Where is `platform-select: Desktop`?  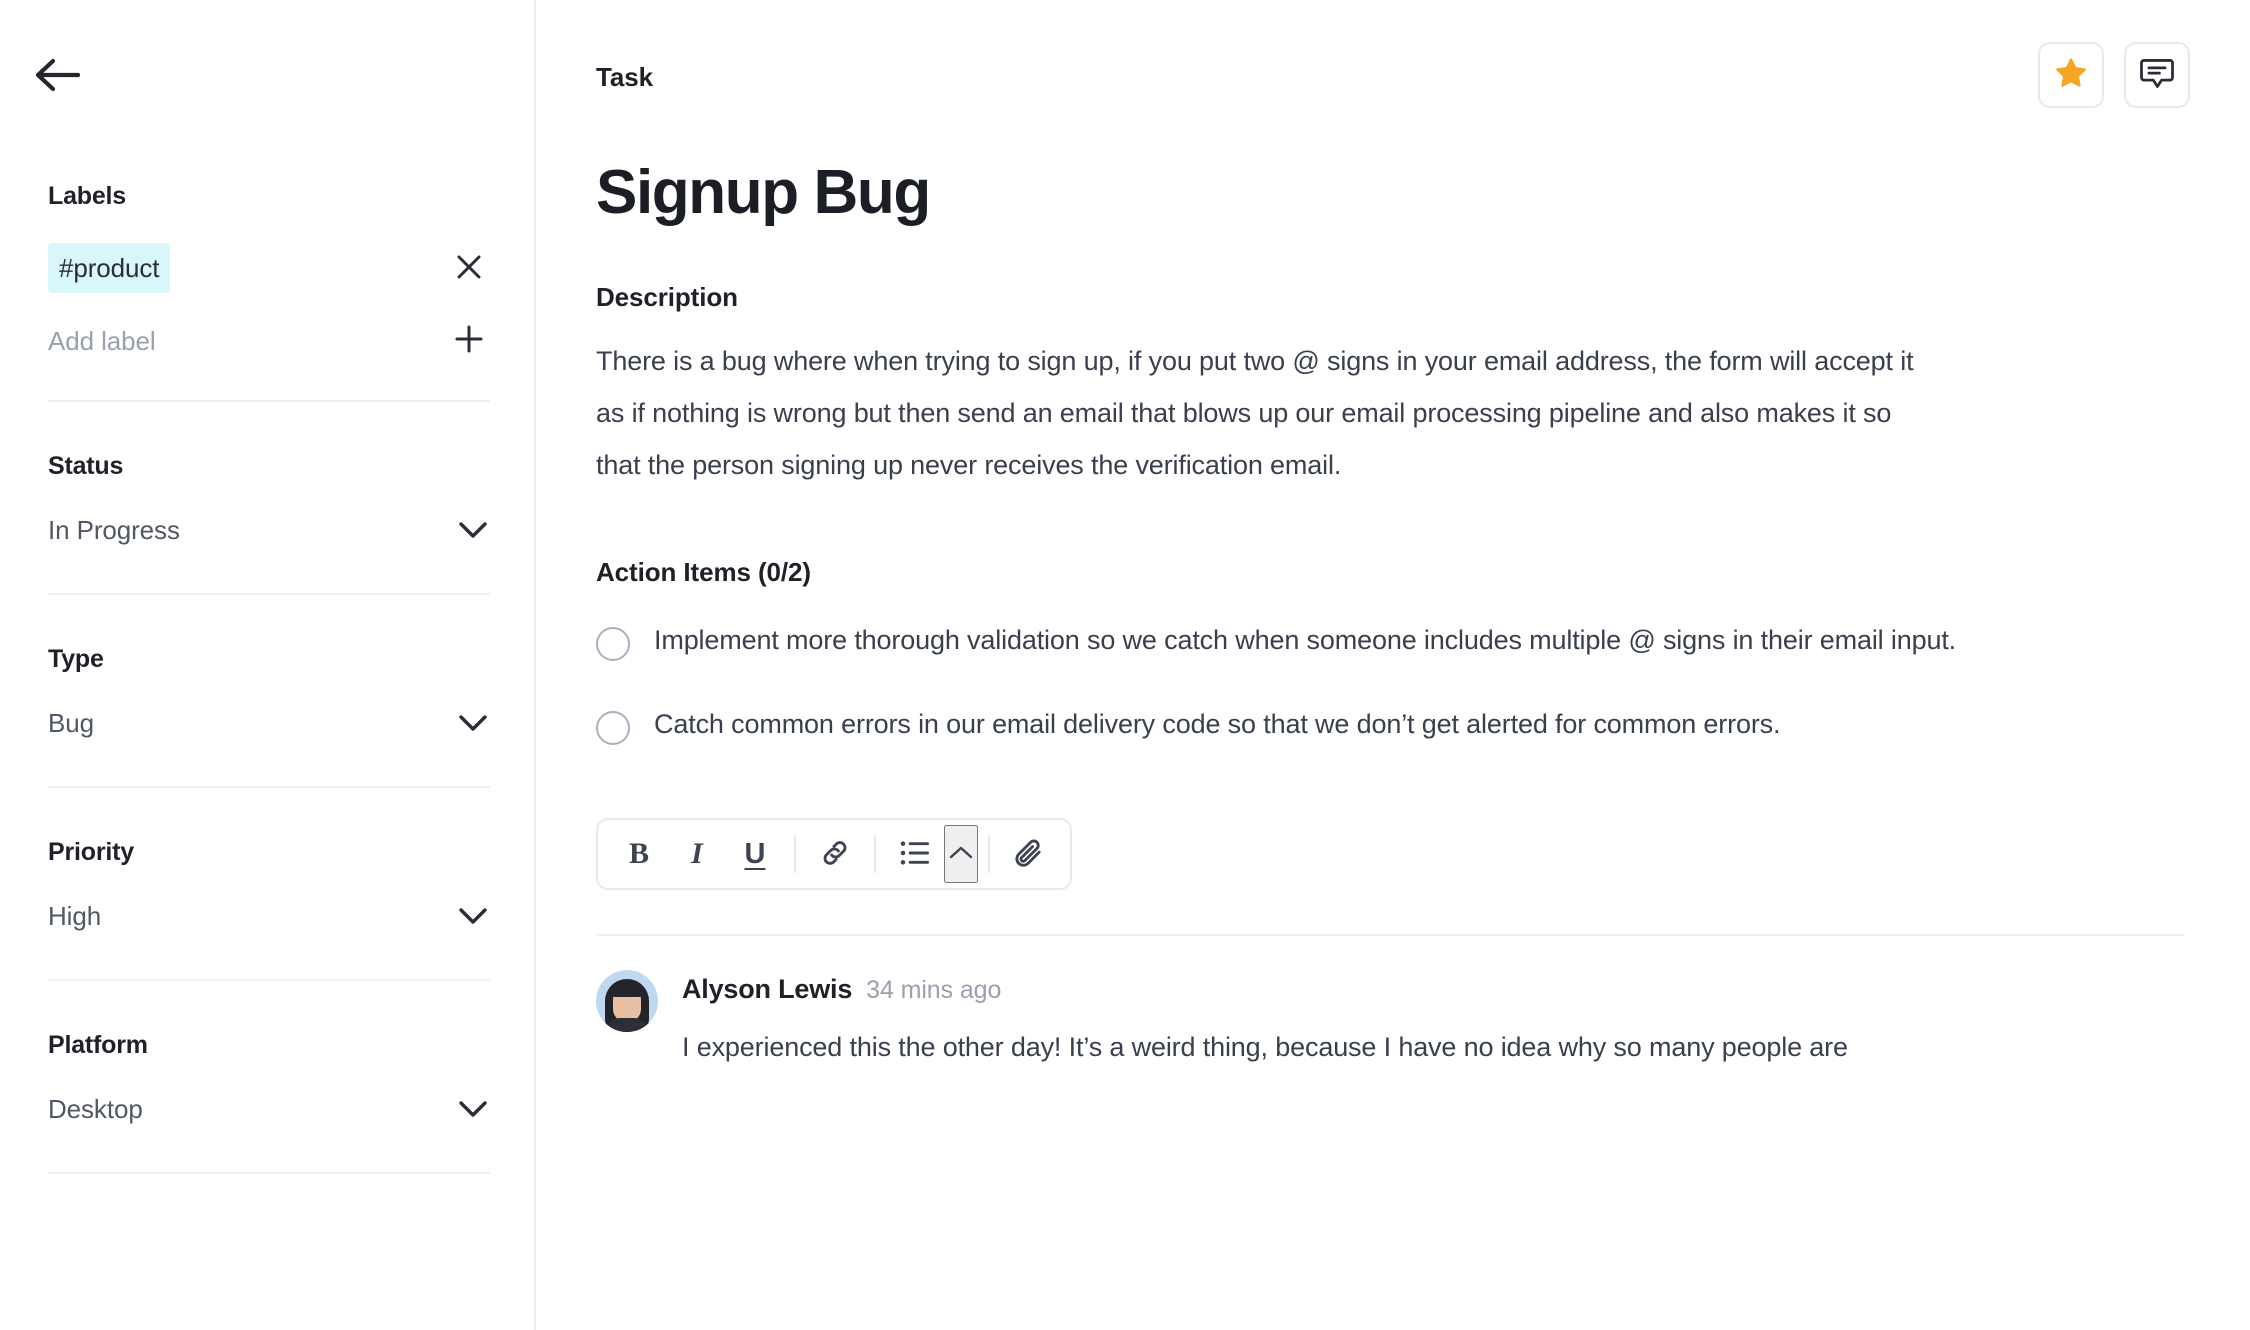
platform-select: Desktop is located at coordinates (269, 1109).